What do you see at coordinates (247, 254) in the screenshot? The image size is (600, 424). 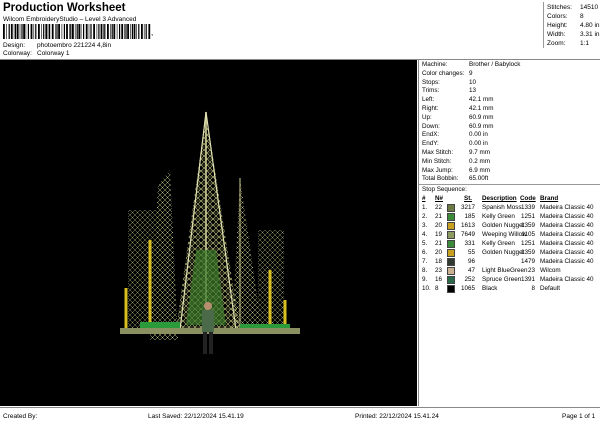 I see `right-tower` at bounding box center [247, 254].